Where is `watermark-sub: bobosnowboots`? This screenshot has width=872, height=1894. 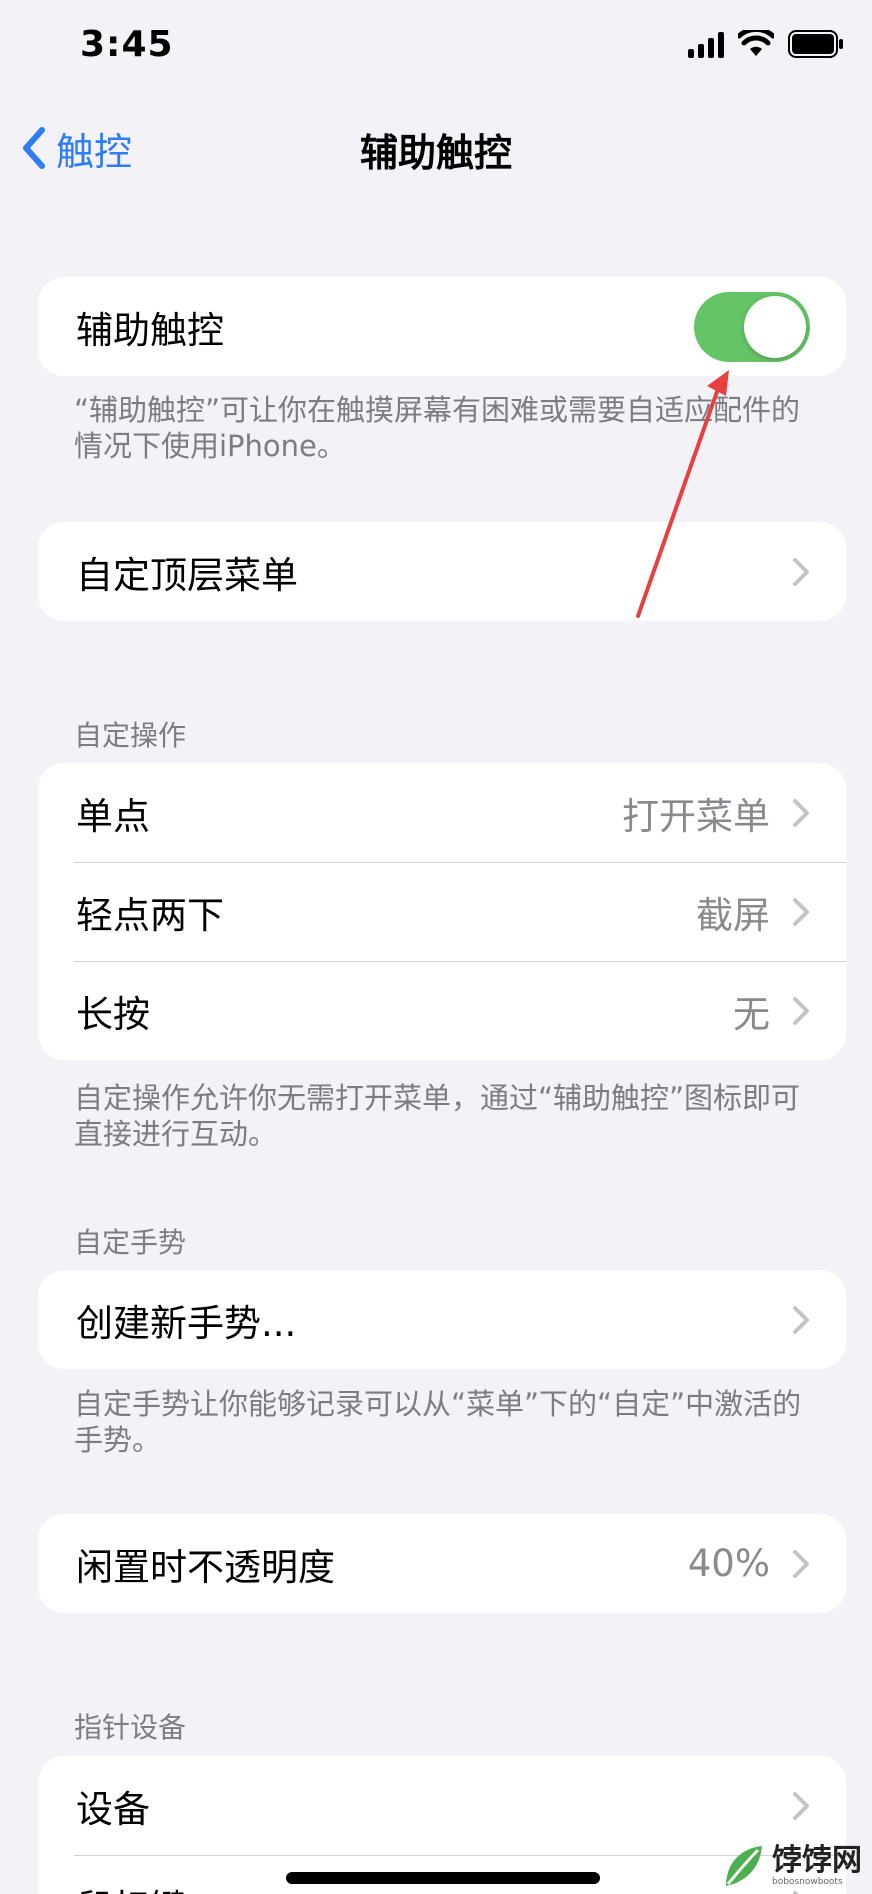
watermark-sub: bobosnowboots is located at coordinates (807, 1882).